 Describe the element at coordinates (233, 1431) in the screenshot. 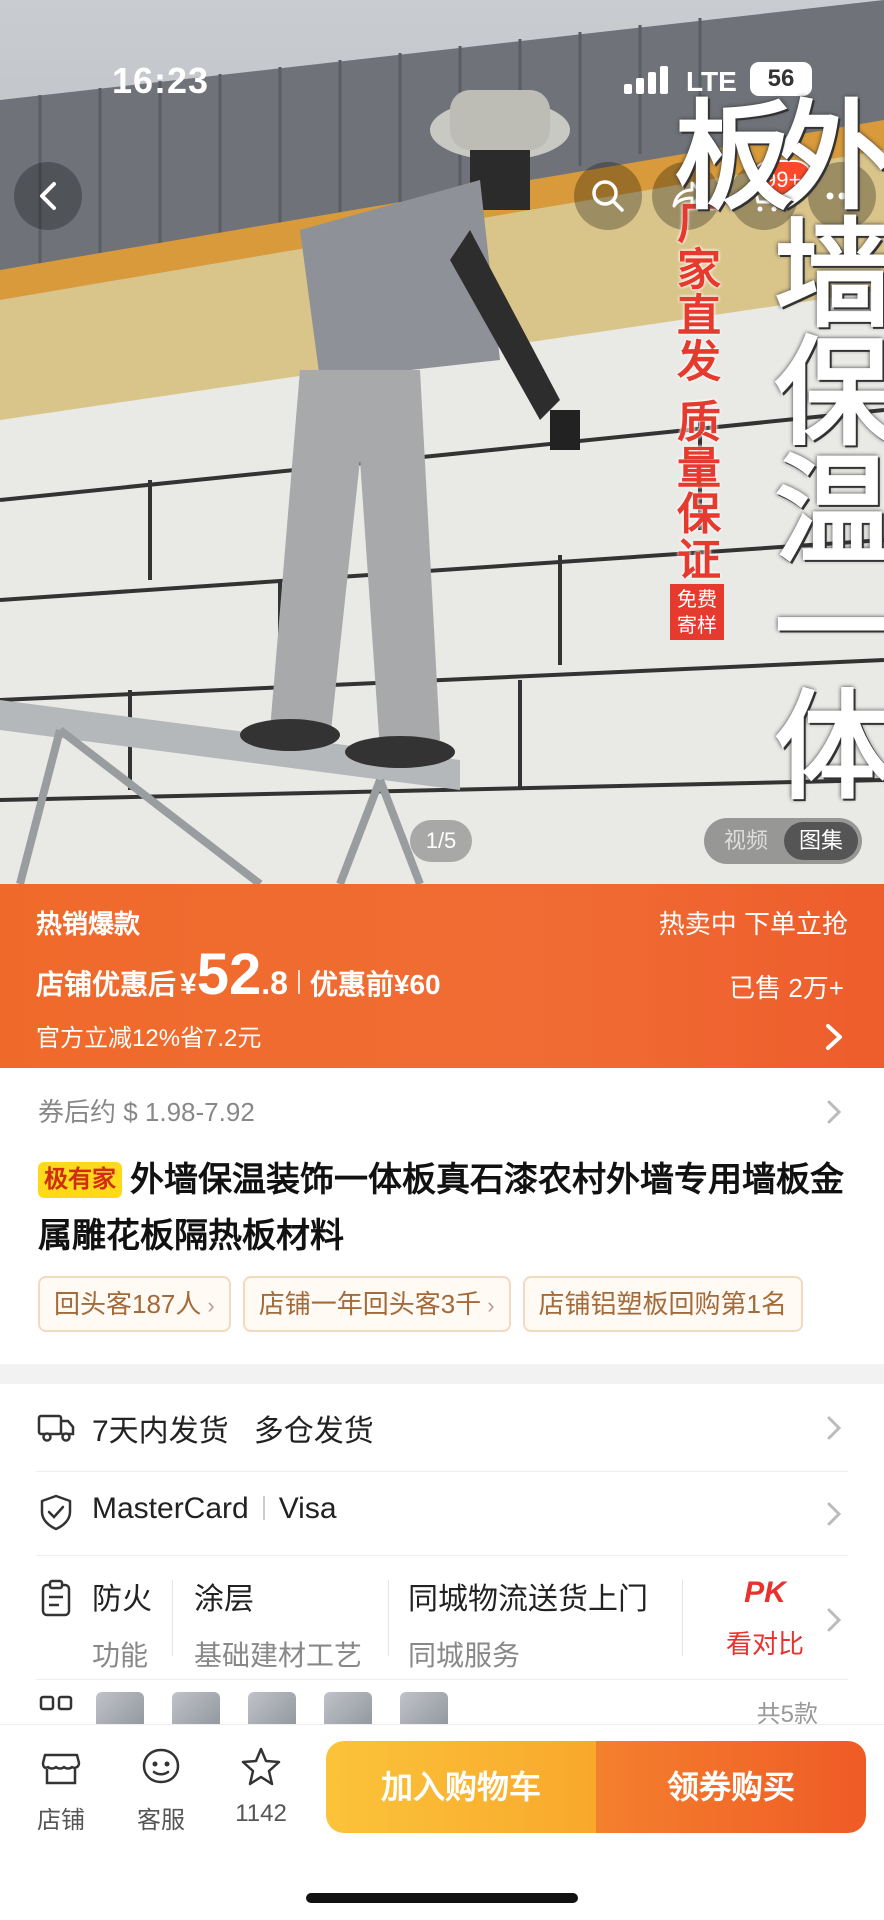

I see `shipping-text: 7天内发货 多仓发货` at that location.